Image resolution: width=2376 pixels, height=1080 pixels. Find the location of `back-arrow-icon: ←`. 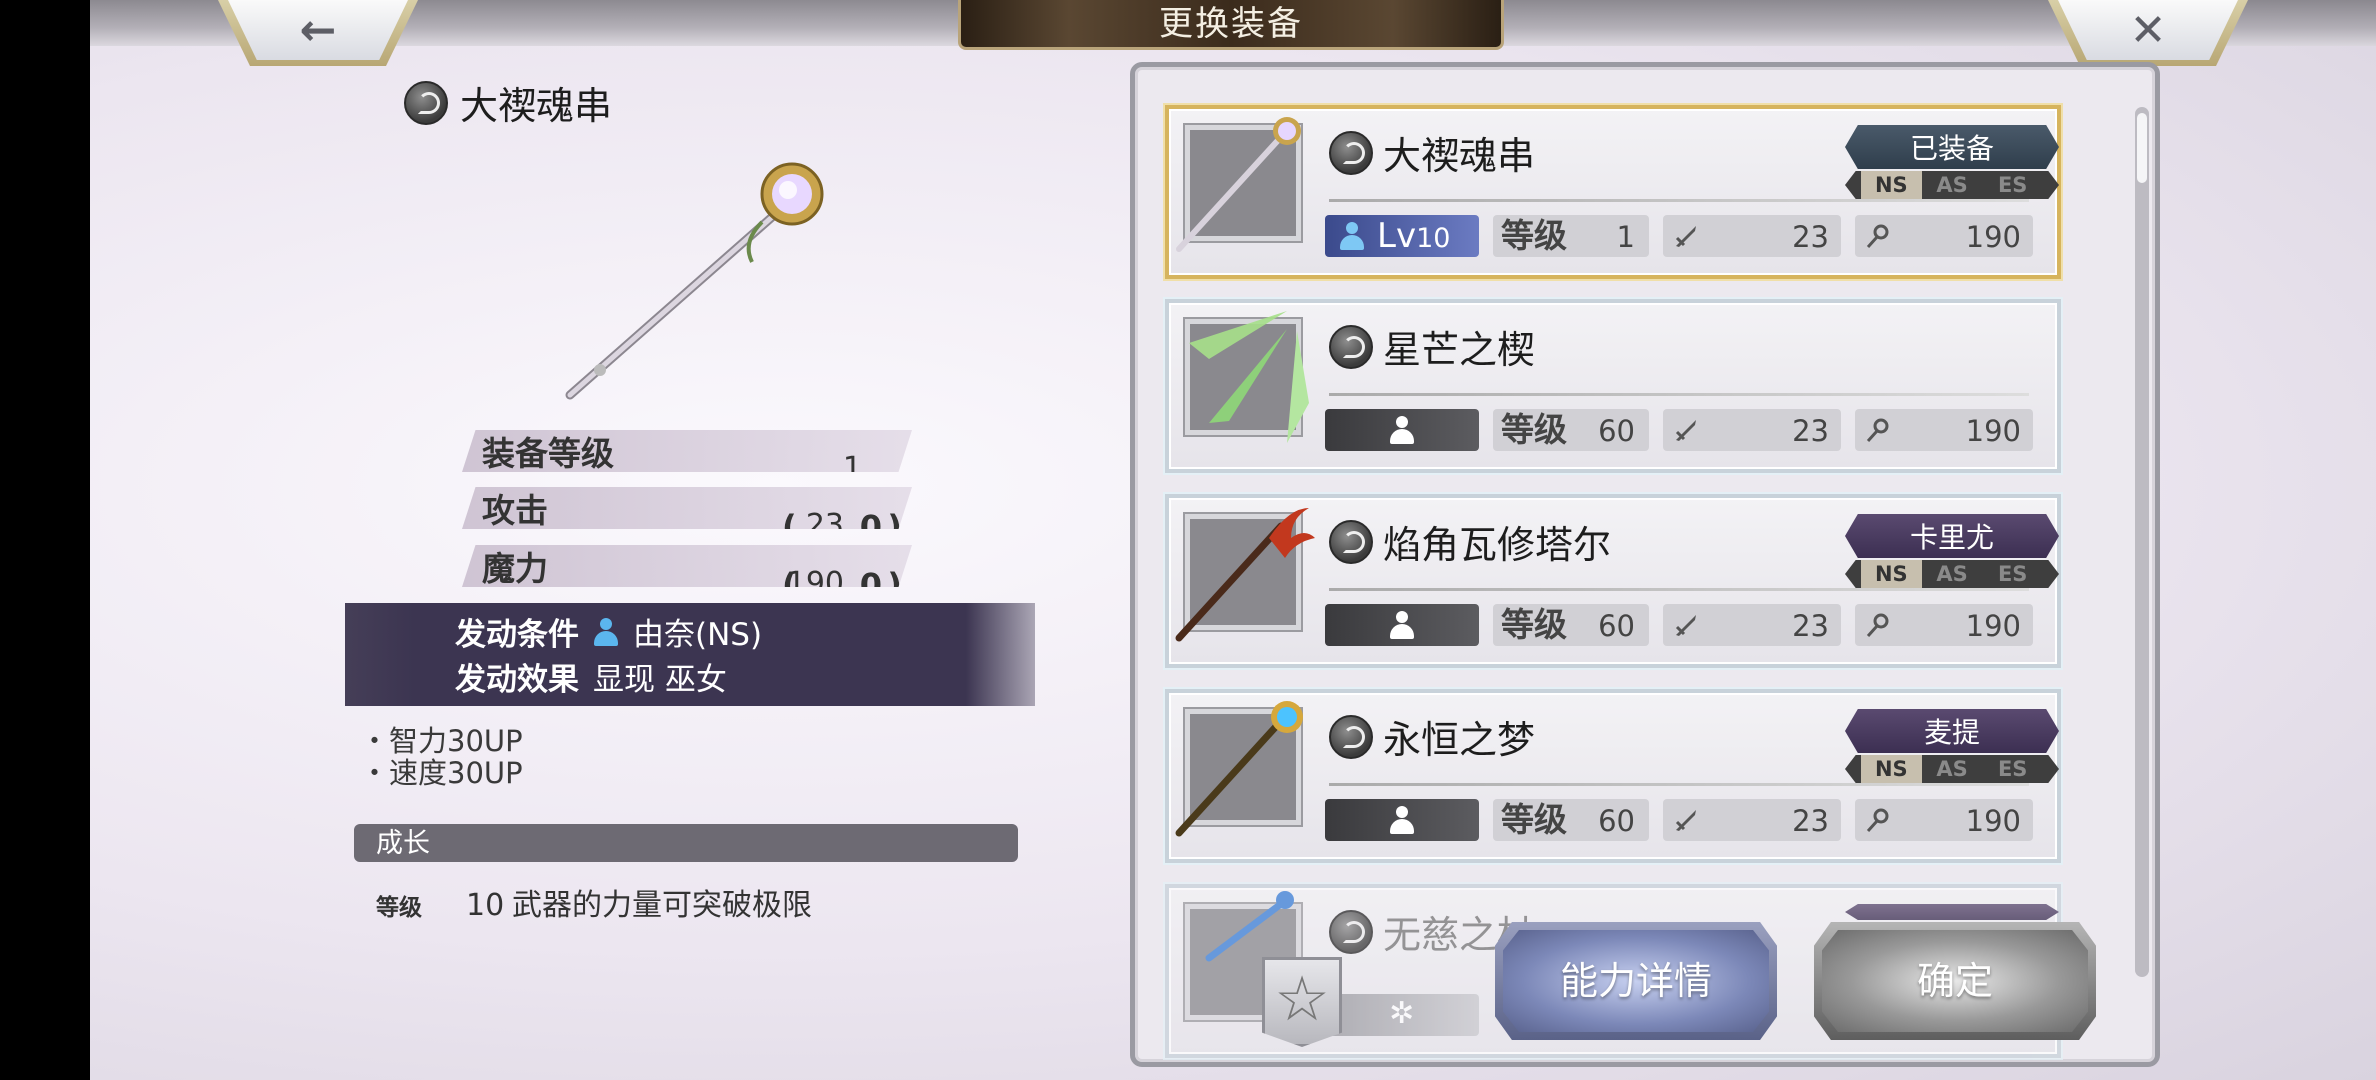

back-arrow-icon: ← is located at coordinates (318, 30).